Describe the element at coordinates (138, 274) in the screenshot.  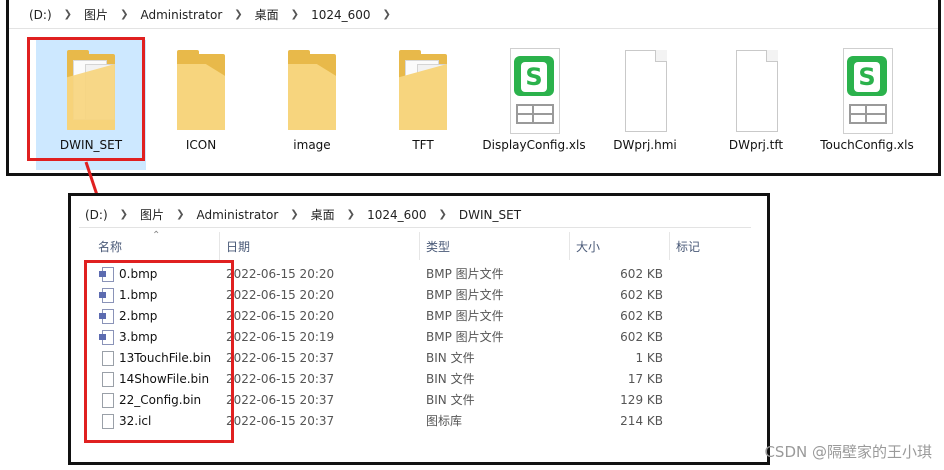
I see `file-name: 0.bmp` at that location.